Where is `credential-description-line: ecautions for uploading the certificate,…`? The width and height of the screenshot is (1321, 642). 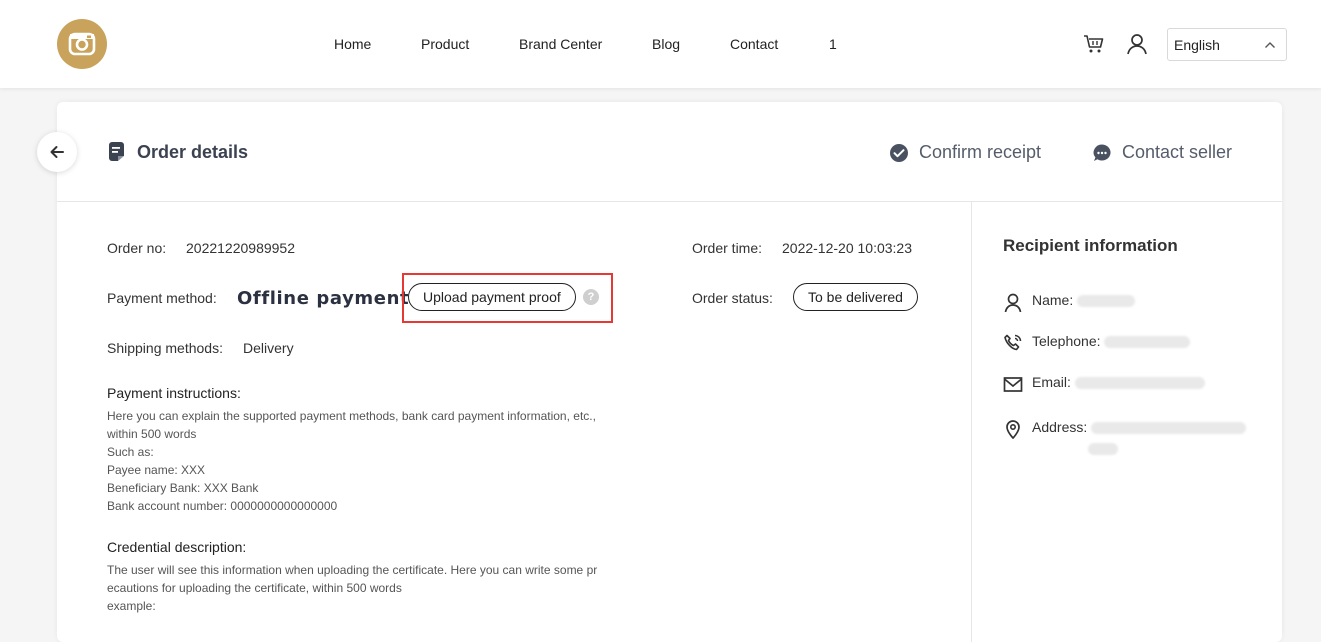
credential-description-line: ecautions for uploading the certificate,… is located at coordinates (254, 588).